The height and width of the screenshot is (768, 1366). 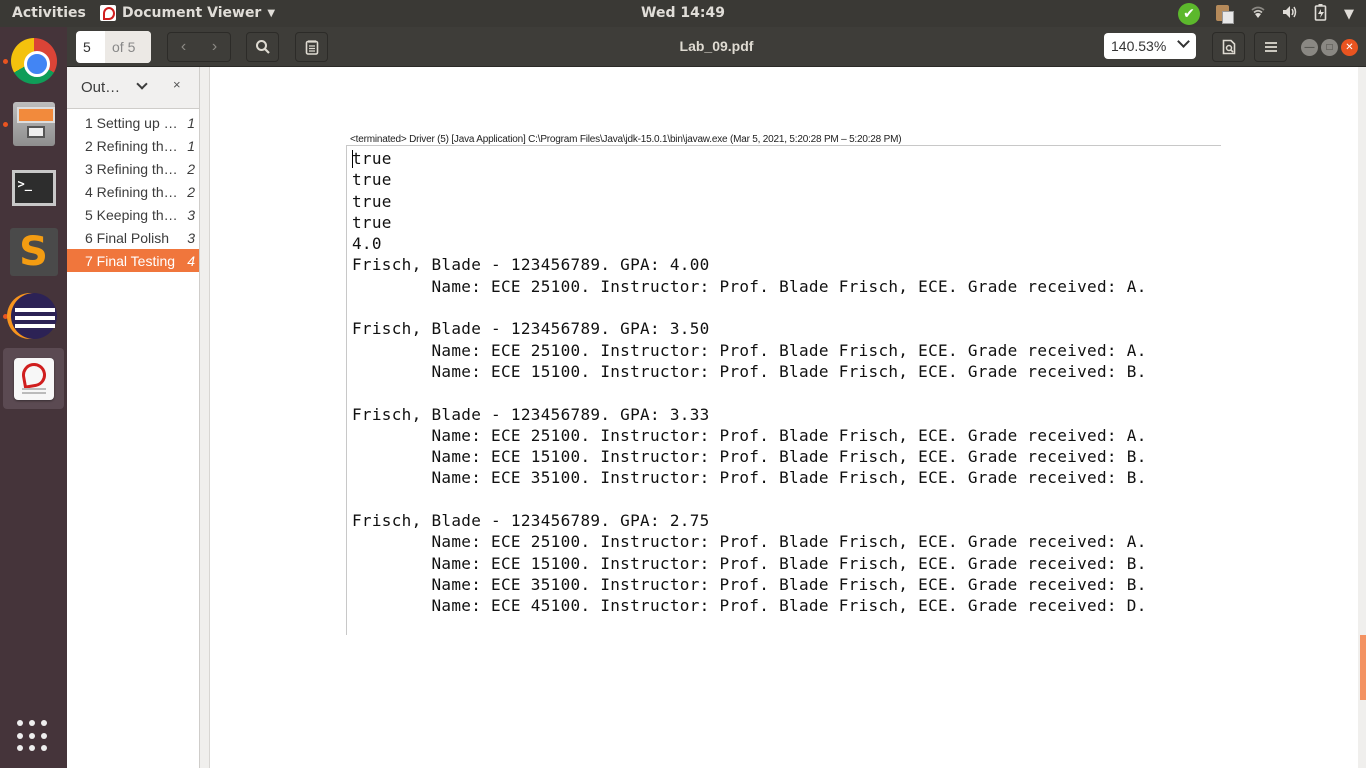 I want to click on hamburger-menu-icon, so click(x=1270, y=47).